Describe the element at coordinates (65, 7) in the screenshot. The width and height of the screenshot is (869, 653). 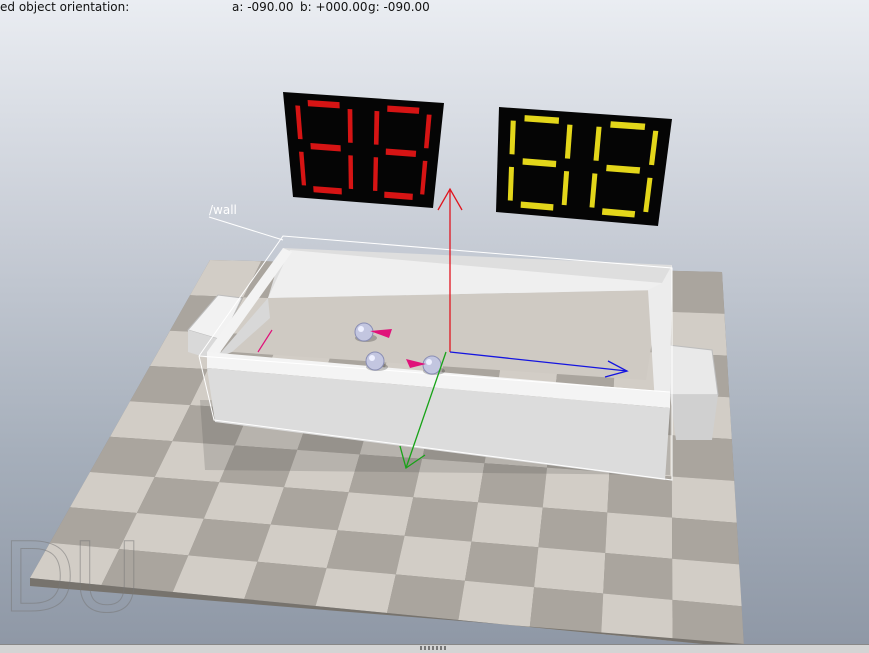
I see `orientation-label: ed object orientation:` at that location.